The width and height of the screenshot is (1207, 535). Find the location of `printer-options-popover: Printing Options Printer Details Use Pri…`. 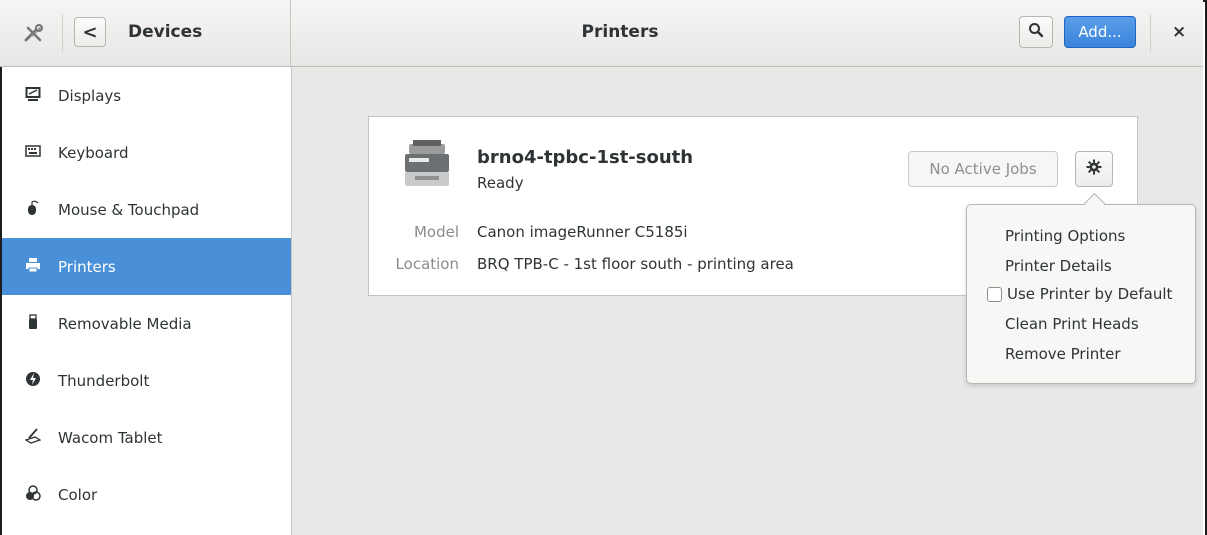

printer-options-popover: Printing Options Printer Details Use Pri… is located at coordinates (1081, 294).